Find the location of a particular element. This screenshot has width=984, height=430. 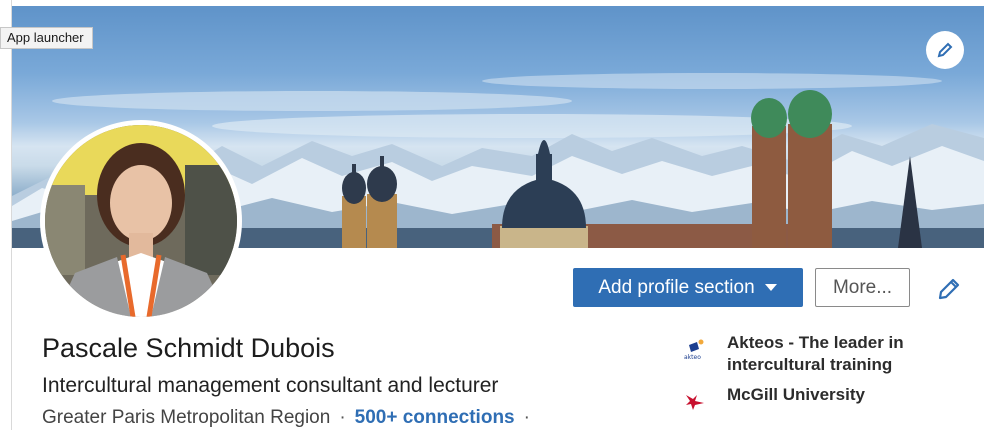

profile-photo-image is located at coordinates (141, 221).